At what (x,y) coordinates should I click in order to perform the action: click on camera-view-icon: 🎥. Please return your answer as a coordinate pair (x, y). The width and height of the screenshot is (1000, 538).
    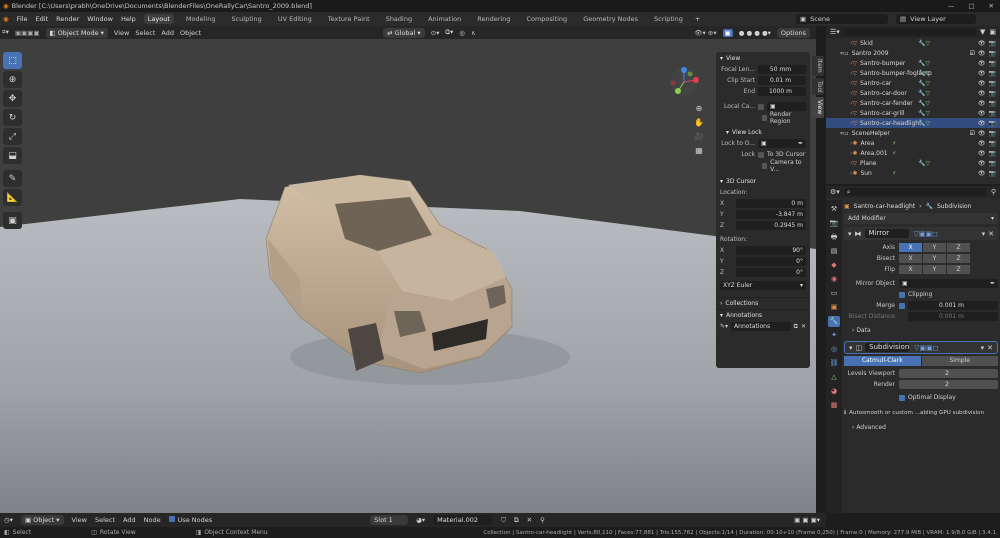
    Looking at the image, I should click on (699, 137).